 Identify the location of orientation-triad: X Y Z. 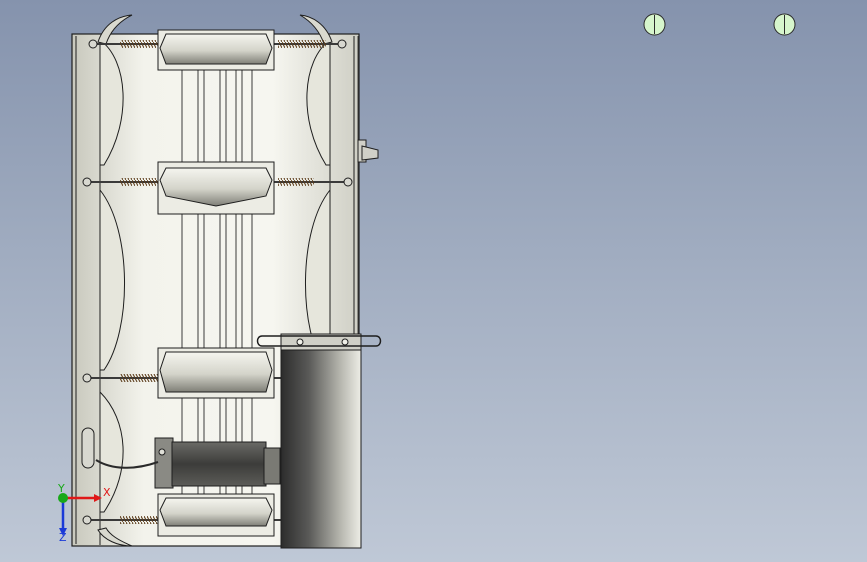
(83, 513).